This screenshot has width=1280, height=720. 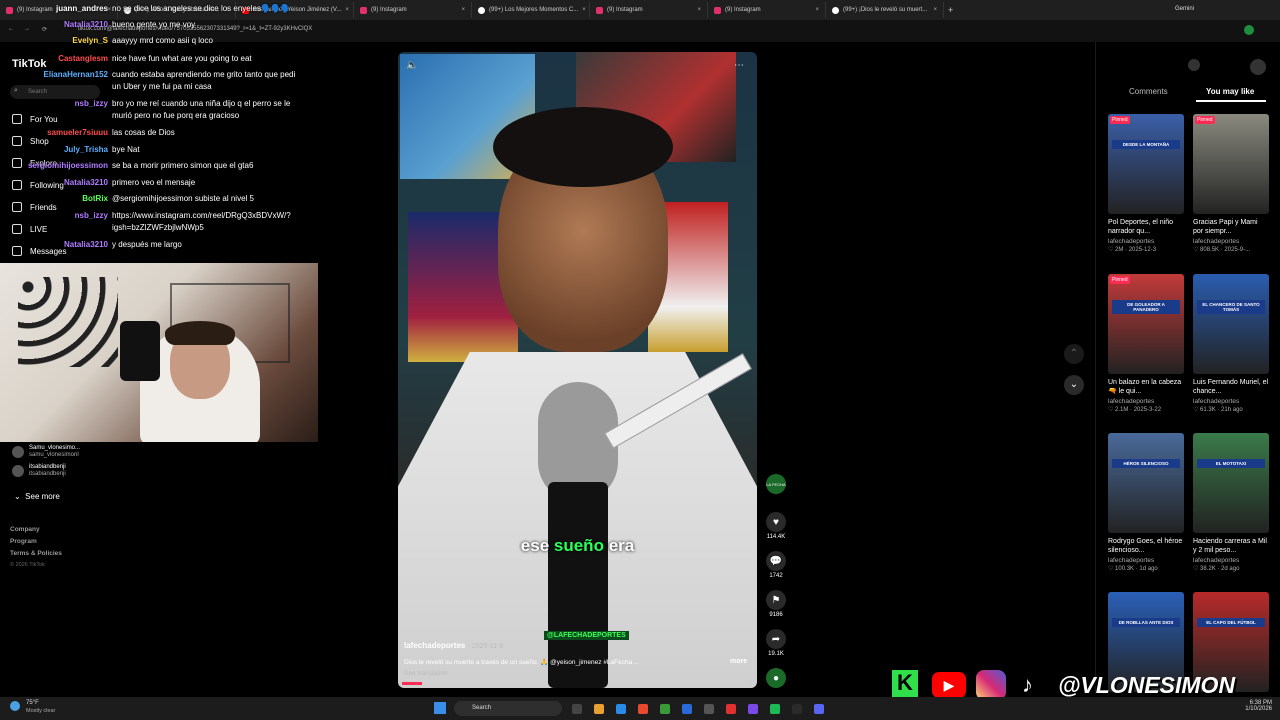 I want to click on video-thumbnail: Pinned, so click(x=1231, y=164).